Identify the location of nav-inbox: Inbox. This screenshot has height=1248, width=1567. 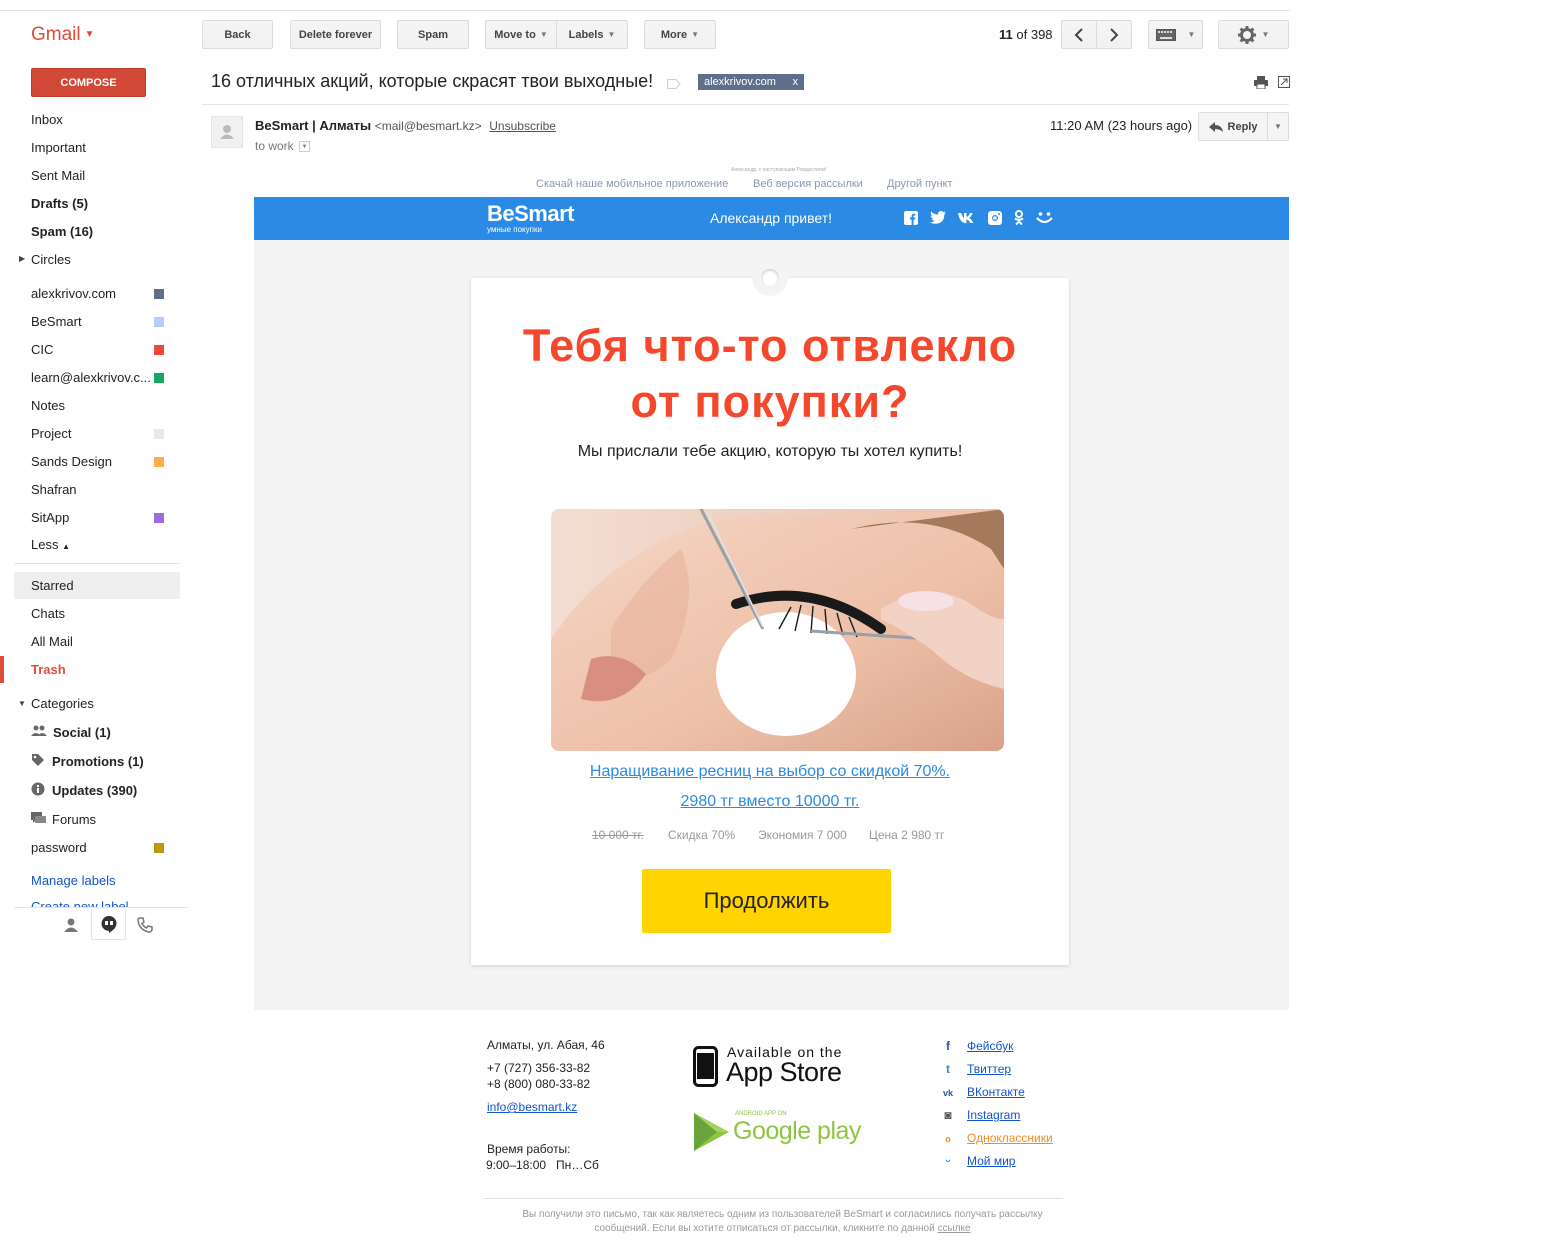
(47, 119).